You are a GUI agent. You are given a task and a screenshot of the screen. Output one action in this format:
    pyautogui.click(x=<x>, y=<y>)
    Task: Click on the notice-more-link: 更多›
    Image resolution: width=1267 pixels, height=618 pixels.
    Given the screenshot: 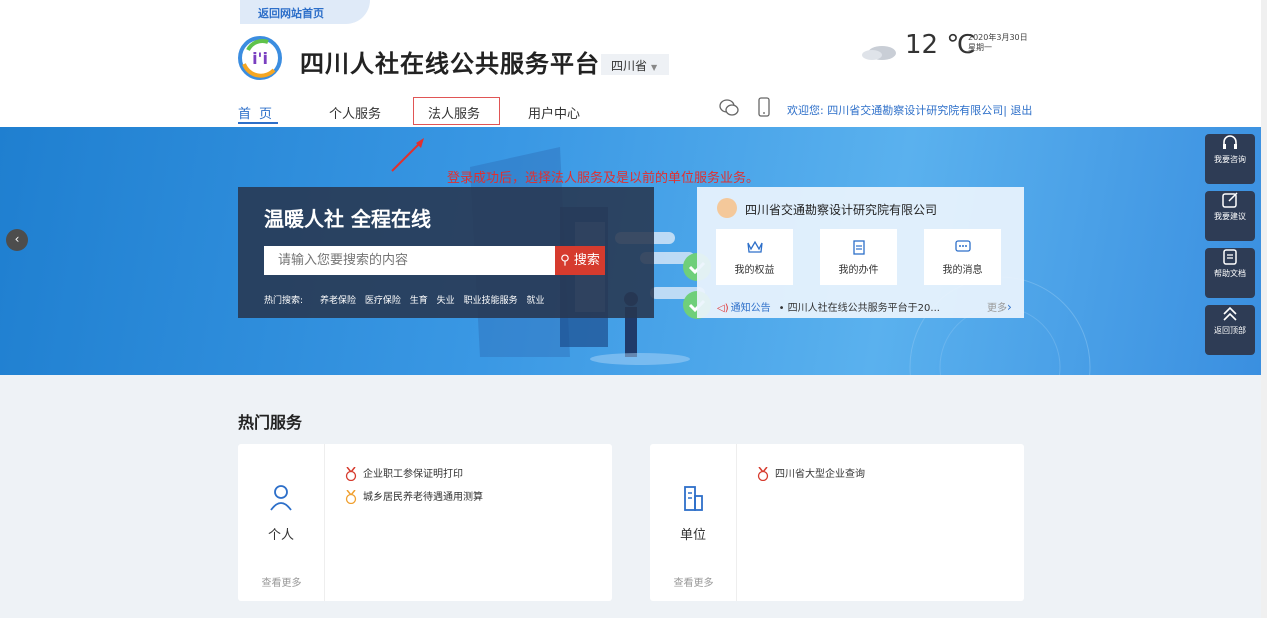 What is the action you would take?
    pyautogui.click(x=999, y=306)
    